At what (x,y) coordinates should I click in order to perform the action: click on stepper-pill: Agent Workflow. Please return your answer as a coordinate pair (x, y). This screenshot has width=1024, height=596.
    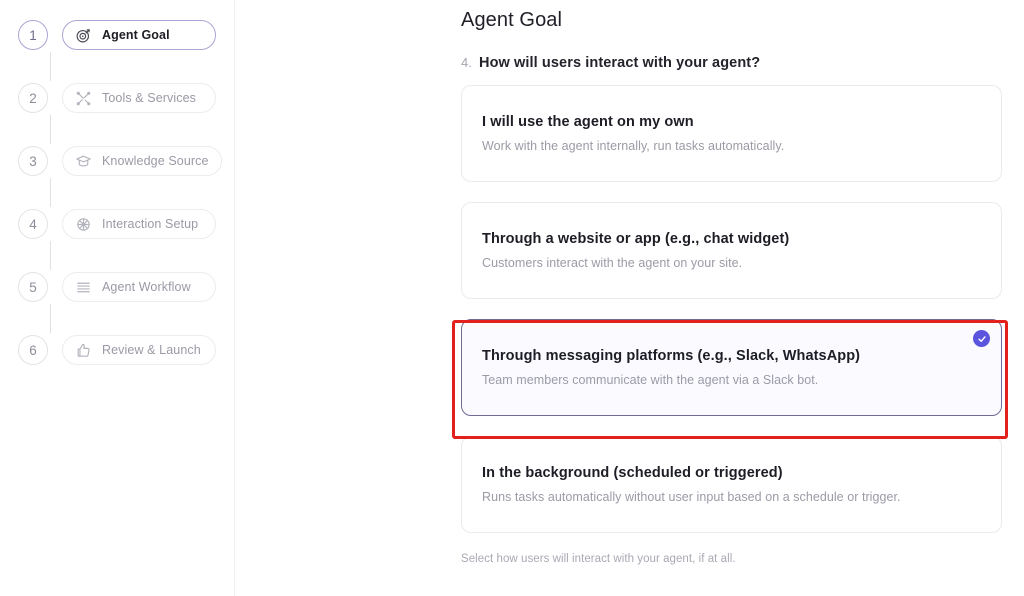
    Looking at the image, I should click on (139, 287).